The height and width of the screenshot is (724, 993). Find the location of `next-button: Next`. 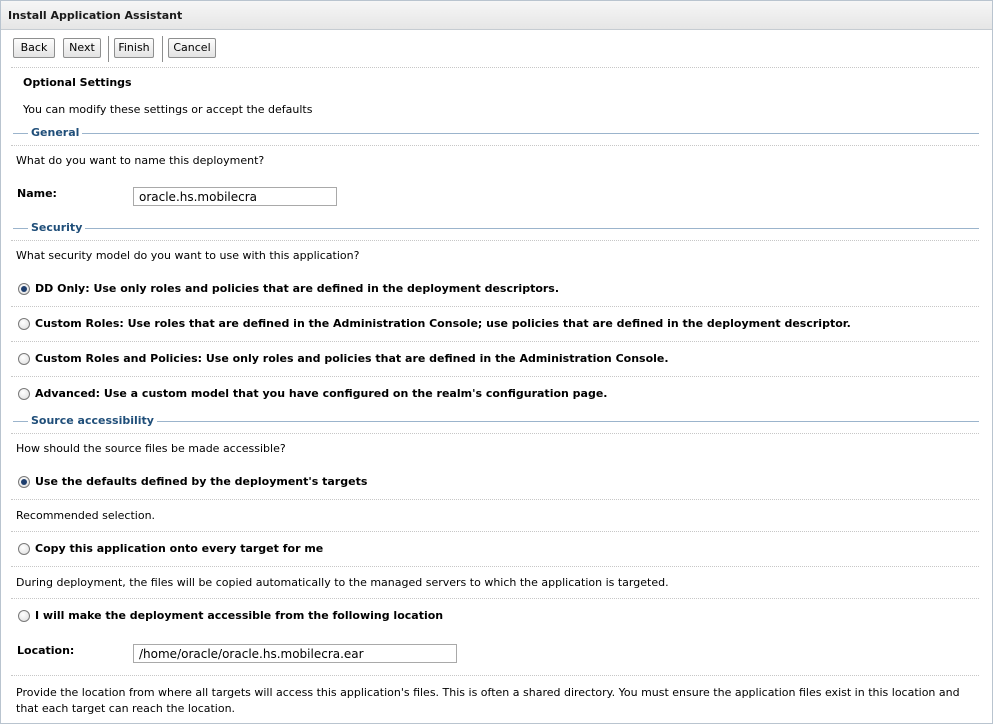

next-button: Next is located at coordinates (82, 48).